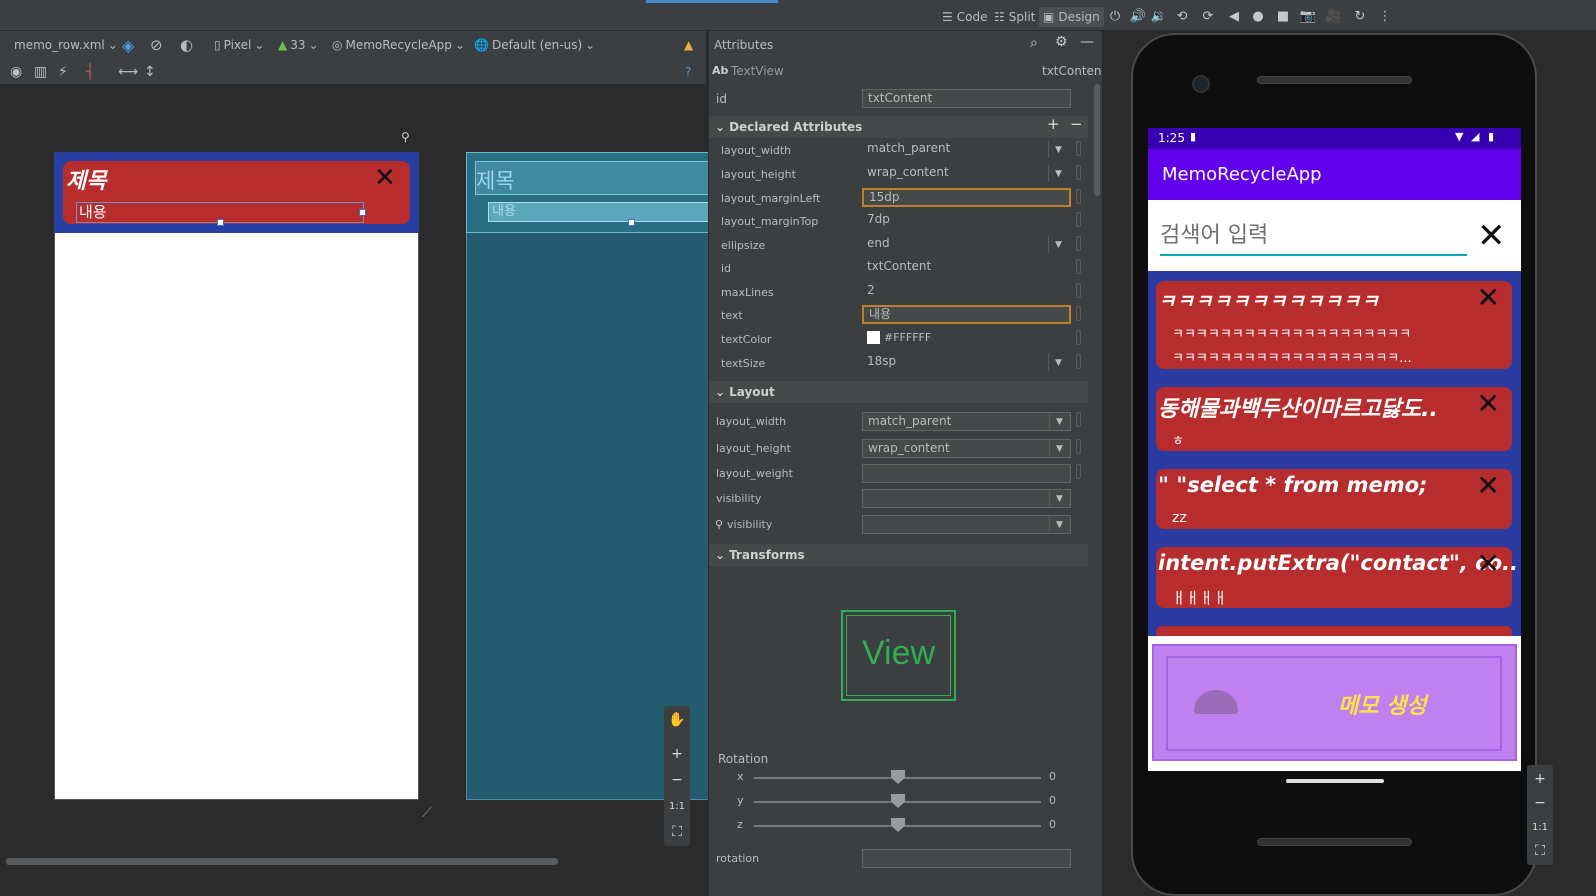 This screenshot has height=896, width=1596. What do you see at coordinates (128, 72) in the screenshot?
I see `pack-horizontal-icon: ⟷` at bounding box center [128, 72].